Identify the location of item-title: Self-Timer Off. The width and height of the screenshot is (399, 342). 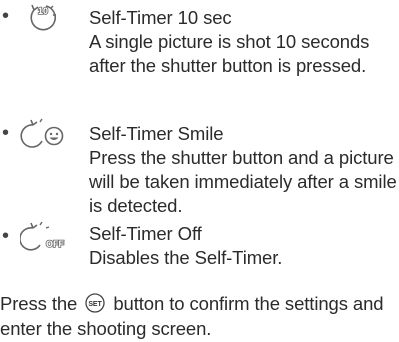
(145, 233).